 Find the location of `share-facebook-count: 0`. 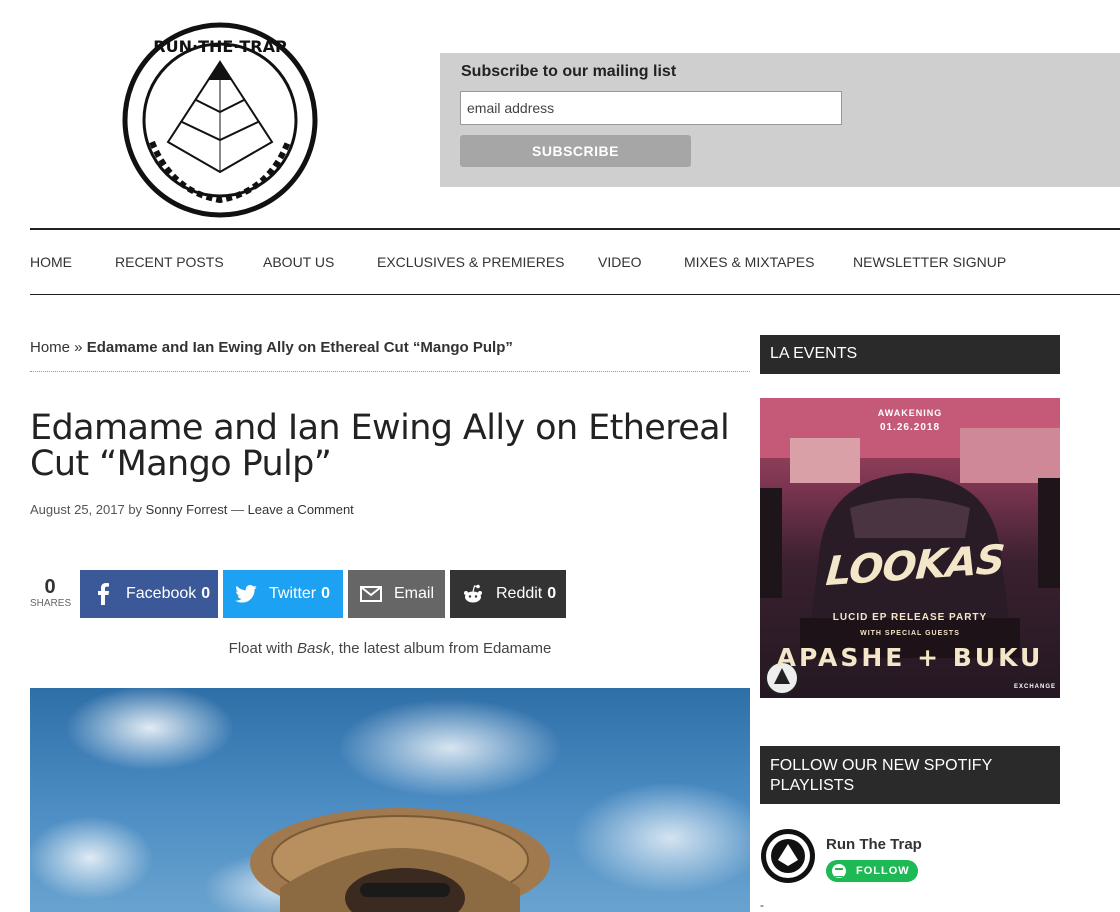

share-facebook-count: 0 is located at coordinates (206, 593).